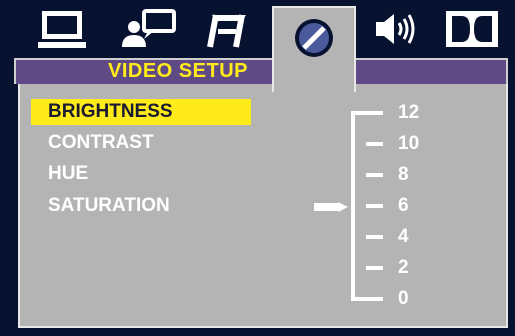 This screenshot has width=515, height=336. I want to click on monitor-icon, so click(62, 29).